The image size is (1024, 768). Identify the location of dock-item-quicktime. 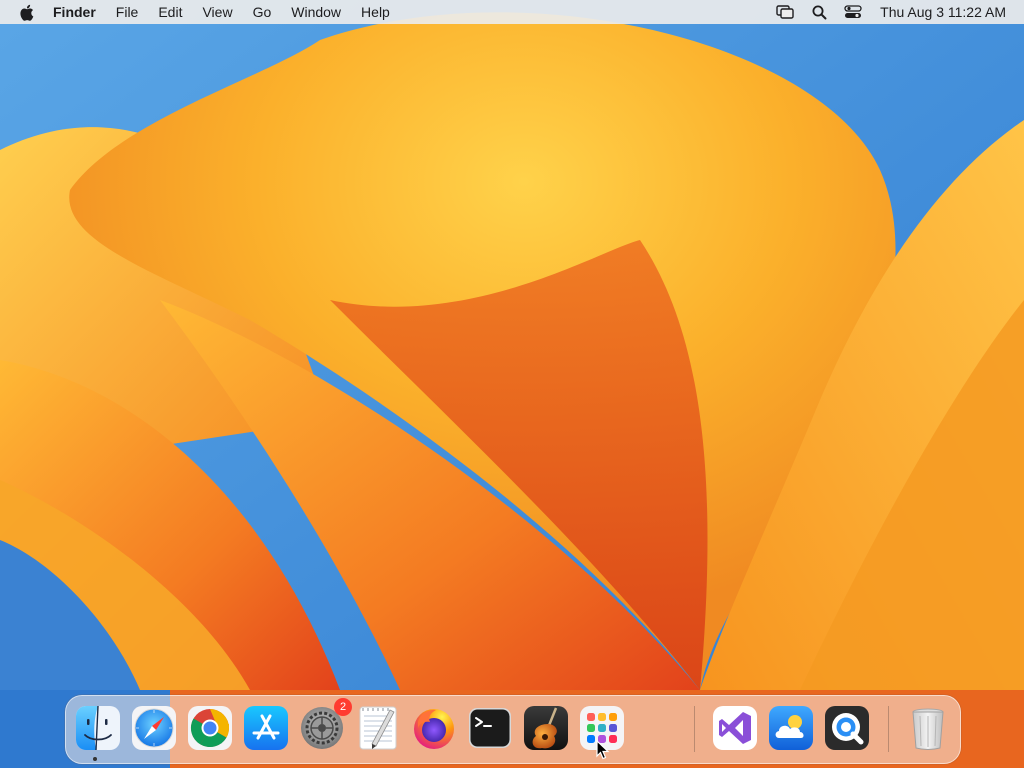
(847, 728).